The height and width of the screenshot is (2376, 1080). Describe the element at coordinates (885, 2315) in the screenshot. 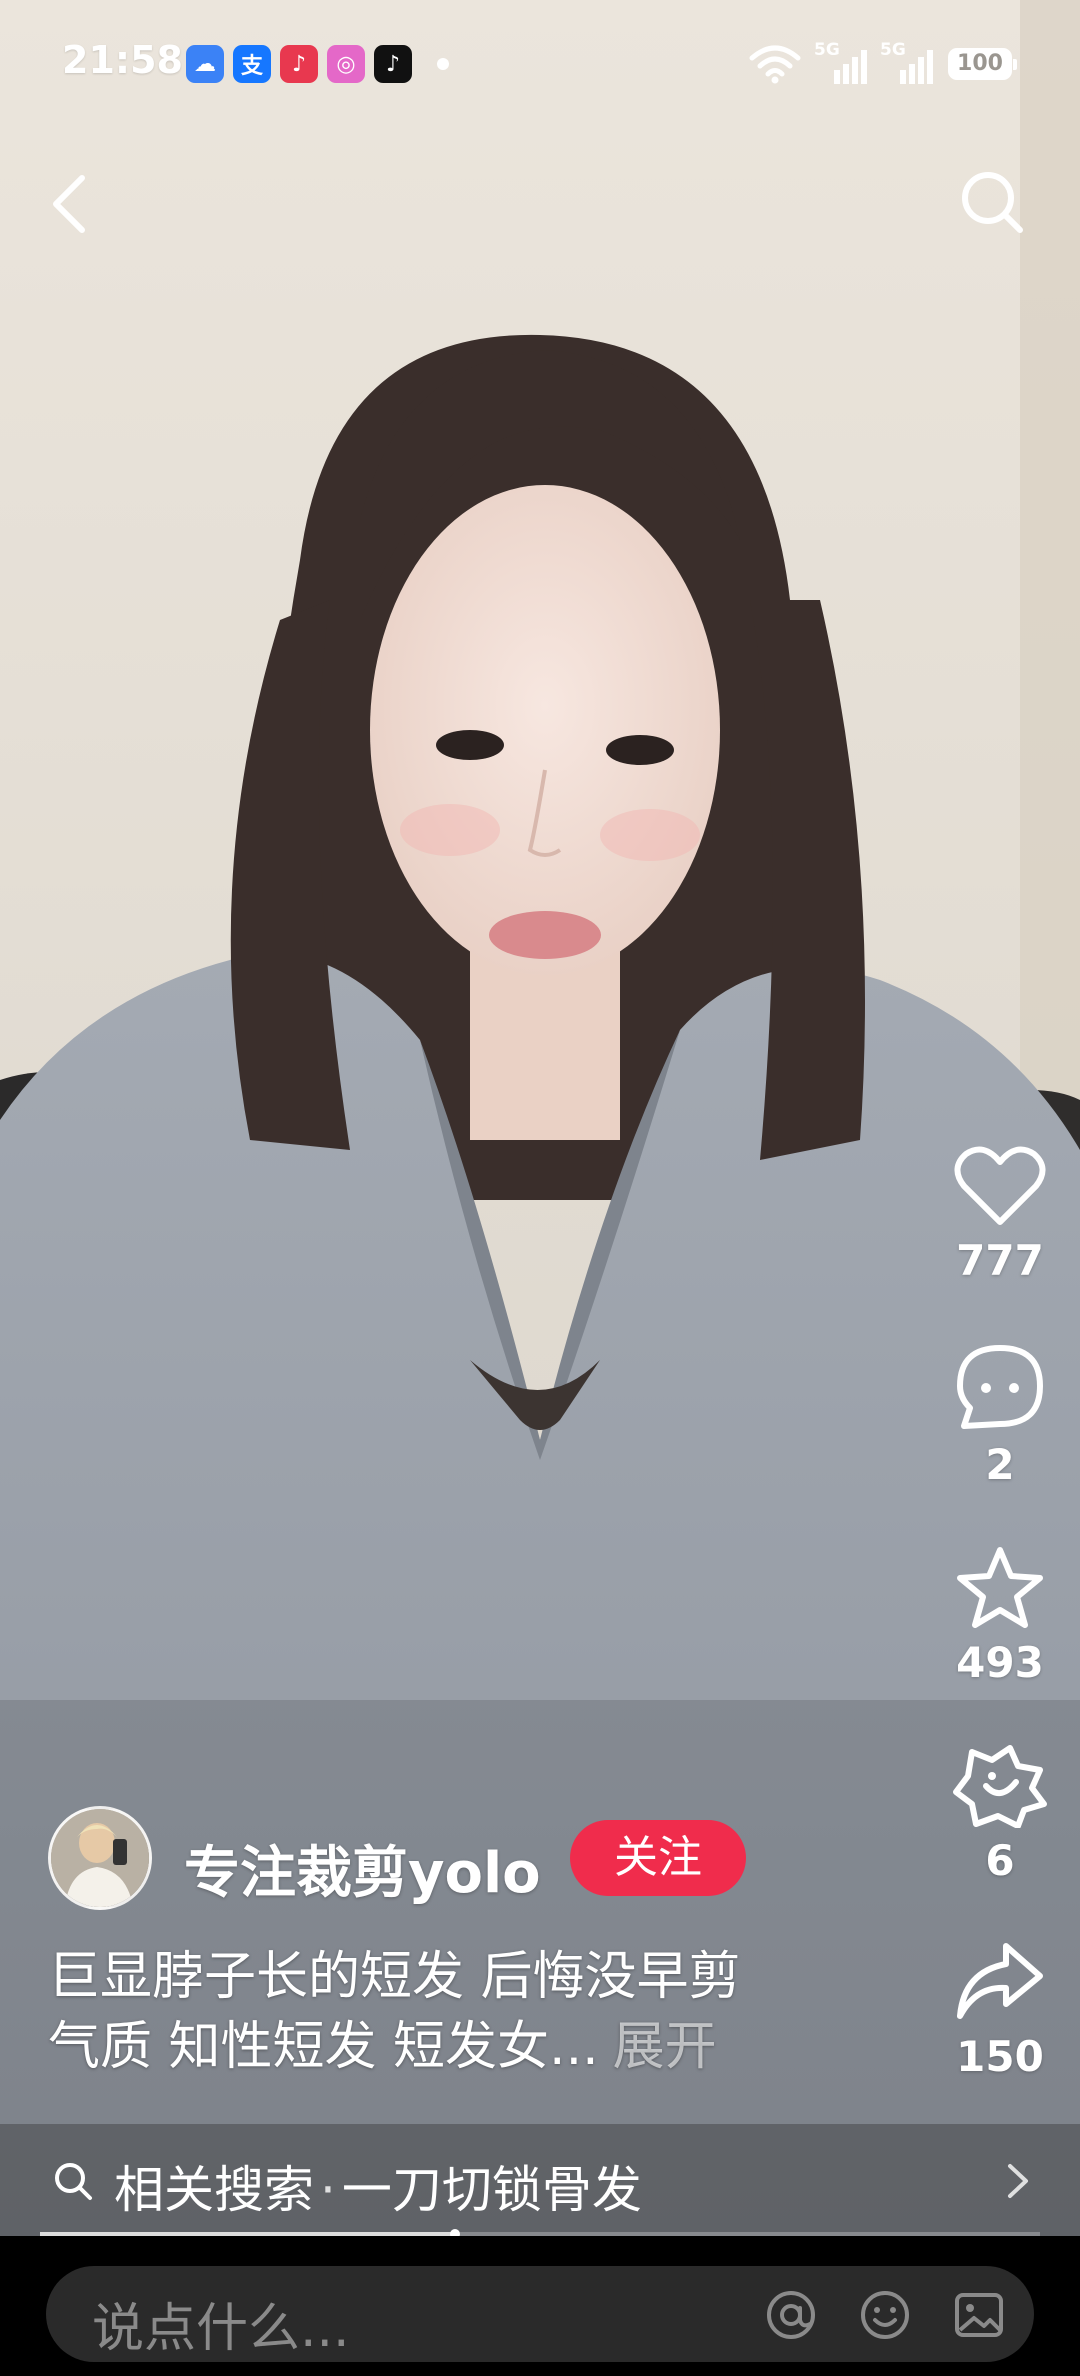

I see `emoji-icon` at that location.